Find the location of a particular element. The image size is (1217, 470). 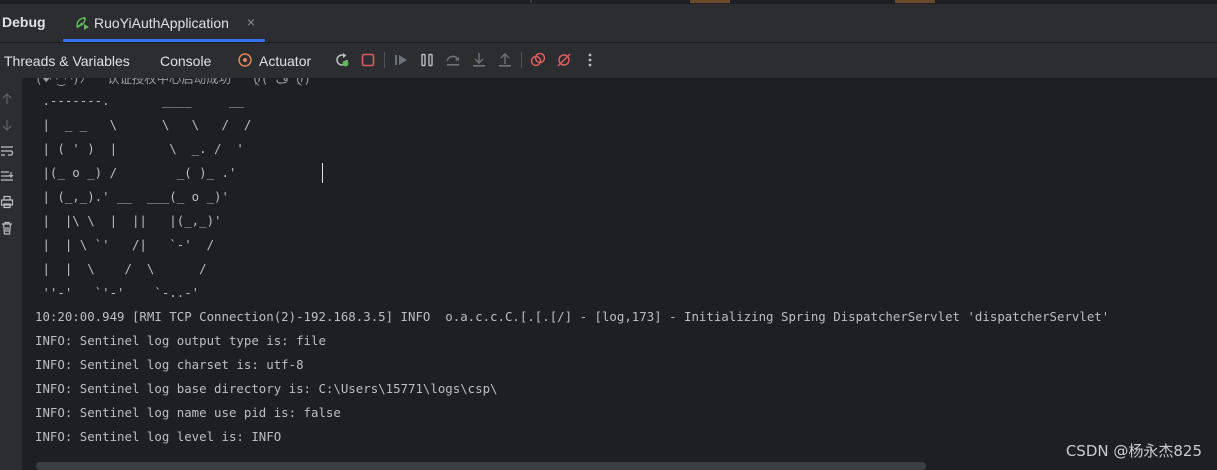

view-breakpoints-icon is located at coordinates (538, 60).